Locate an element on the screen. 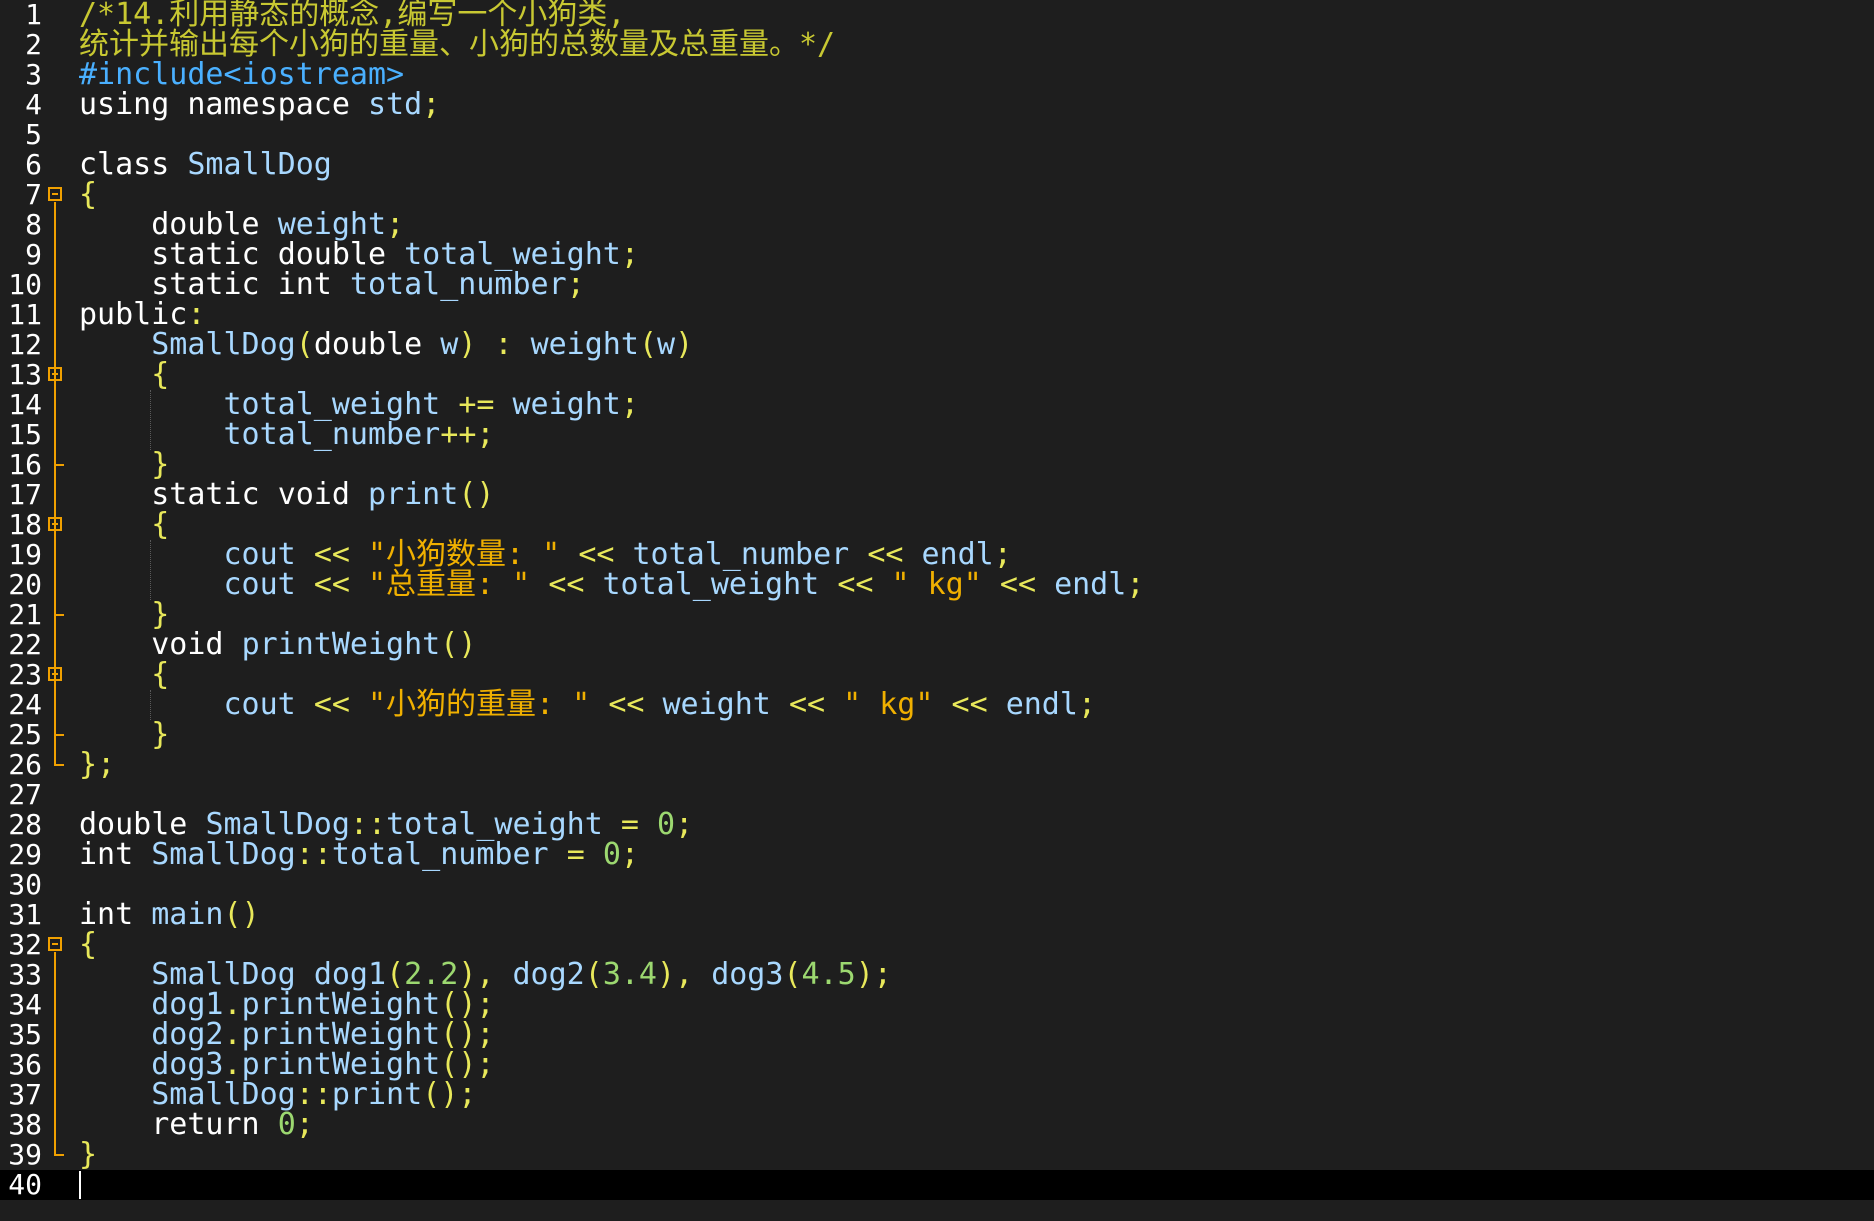  code-text: static double total_weight; is located at coordinates (395, 254).